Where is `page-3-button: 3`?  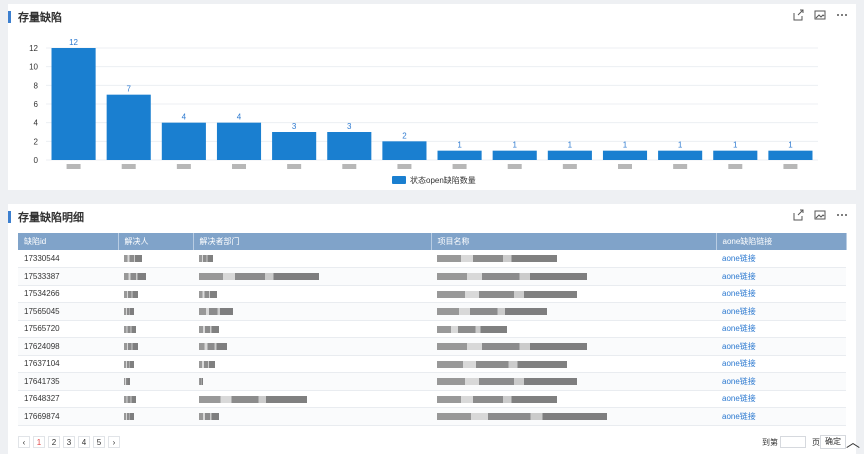
page-3-button: 3 is located at coordinates (69, 442).